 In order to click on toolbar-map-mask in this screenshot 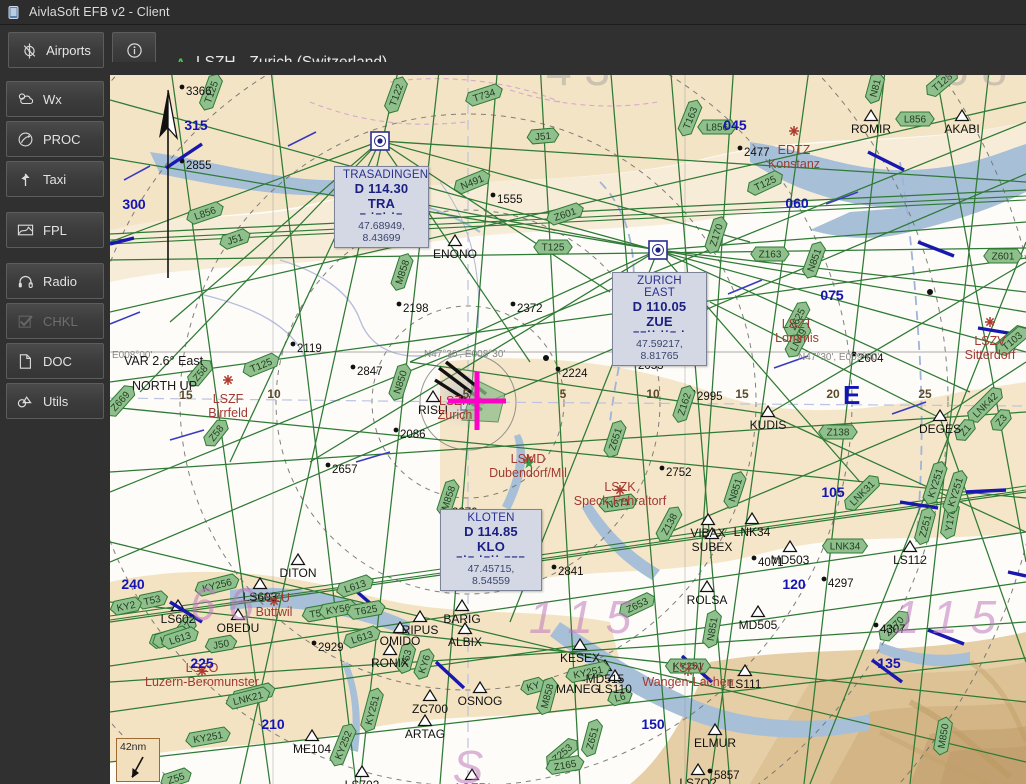, I will do `click(568, 68)`.